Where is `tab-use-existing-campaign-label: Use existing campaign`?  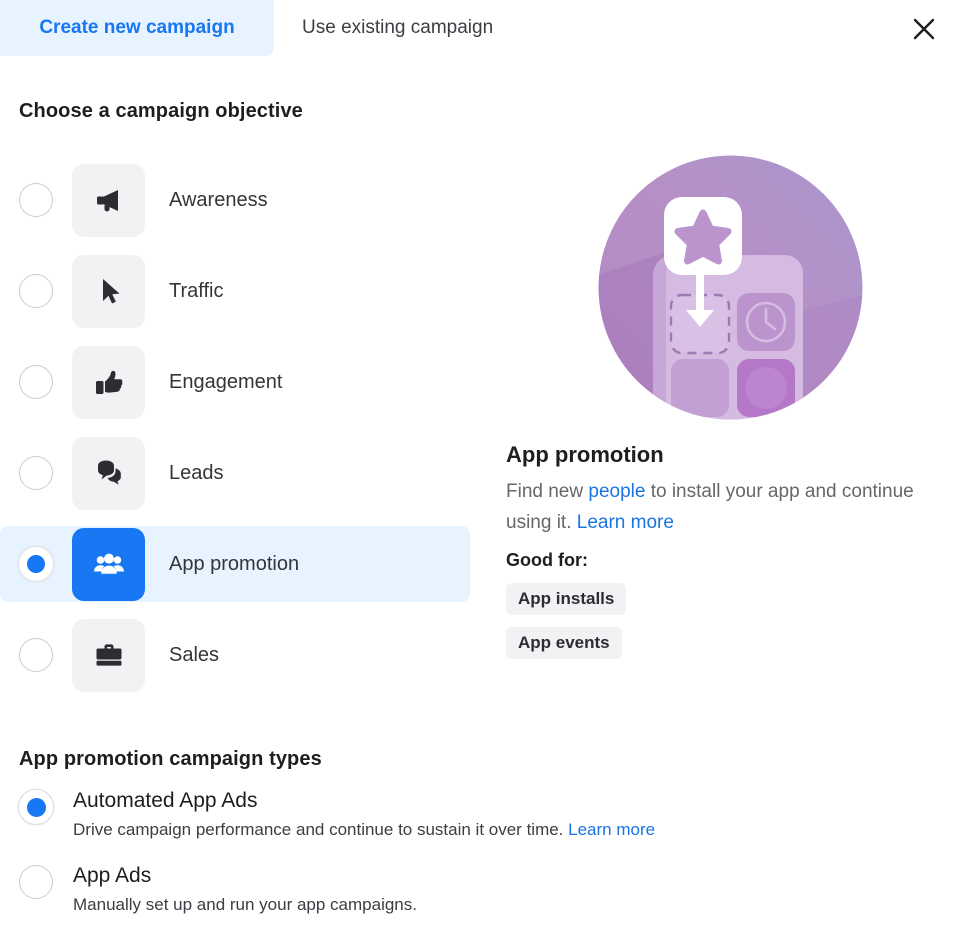
tab-use-existing-campaign-label: Use existing campaign is located at coordinates (398, 27).